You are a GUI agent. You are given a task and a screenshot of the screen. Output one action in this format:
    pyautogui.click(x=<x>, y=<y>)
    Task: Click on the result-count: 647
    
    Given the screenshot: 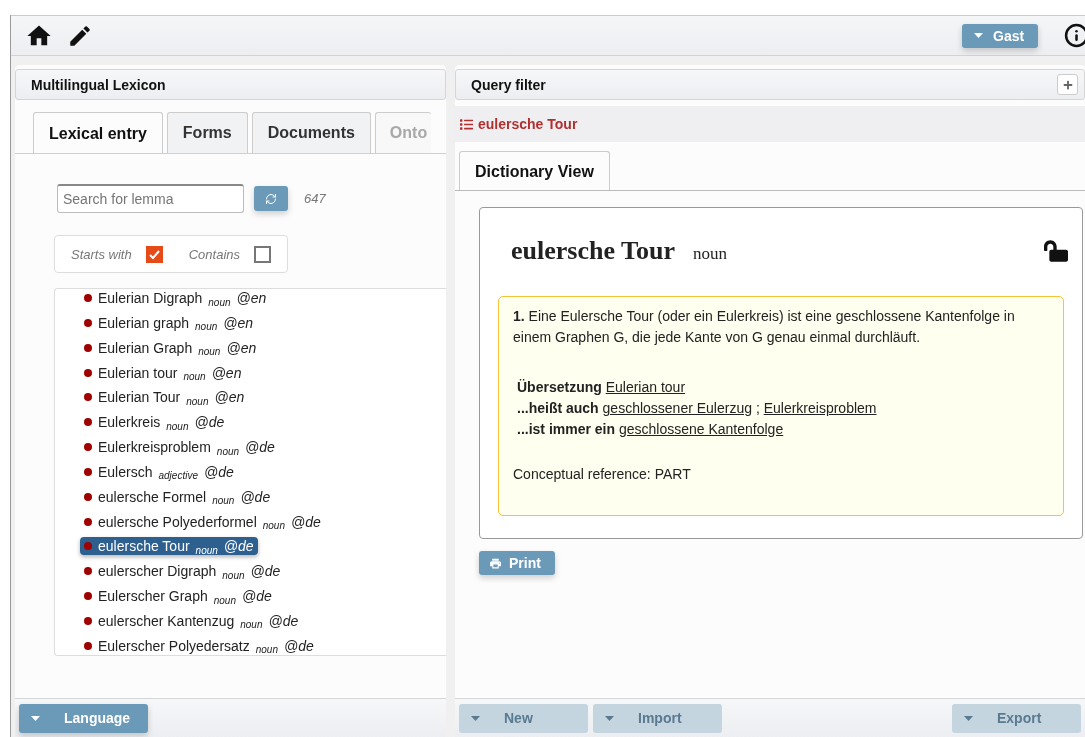 What is the action you would take?
    pyautogui.click(x=315, y=198)
    